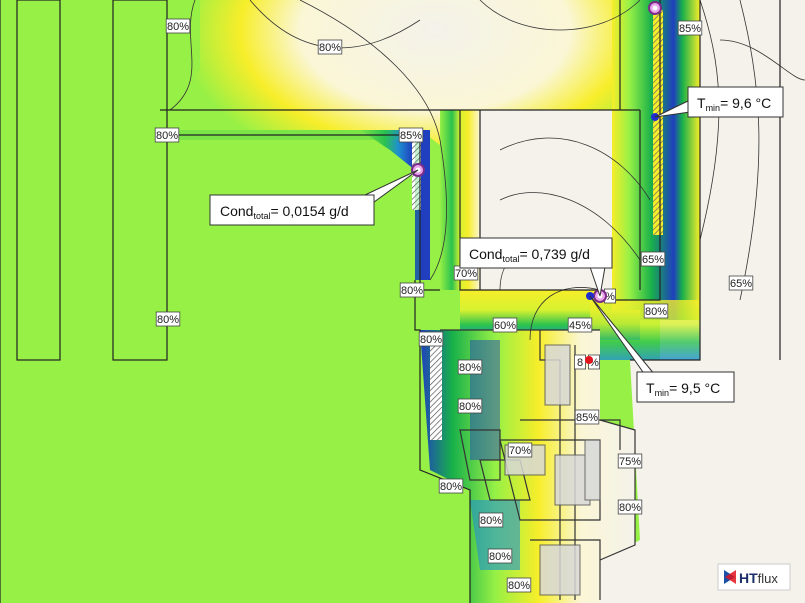 The width and height of the screenshot is (805, 603). I want to click on htflux-logo: HTflux, so click(754, 577).